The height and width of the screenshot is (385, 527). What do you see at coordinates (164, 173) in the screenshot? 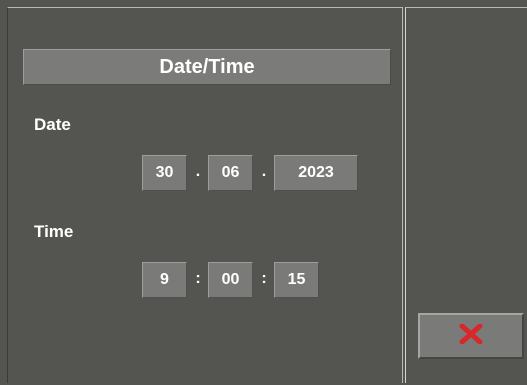
I see `date-day-field: 30` at bounding box center [164, 173].